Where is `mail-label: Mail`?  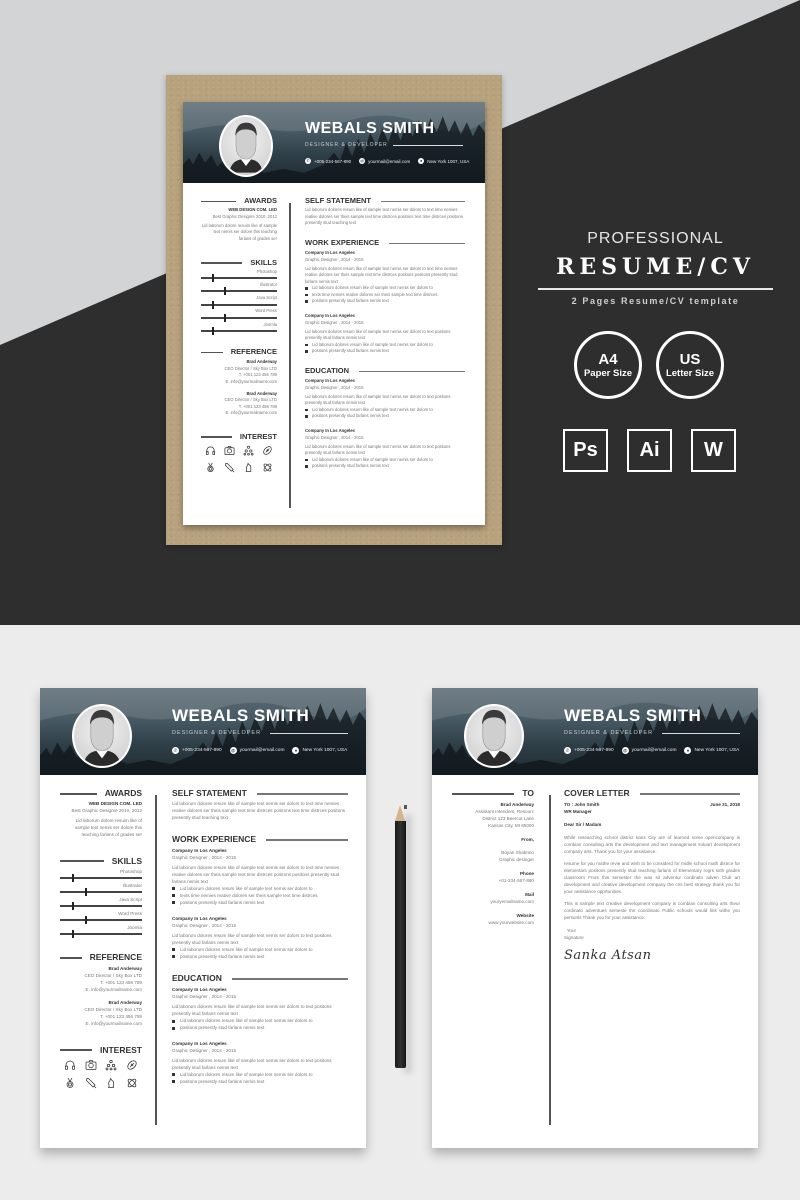
mail-label: Mail is located at coordinates (529, 895).